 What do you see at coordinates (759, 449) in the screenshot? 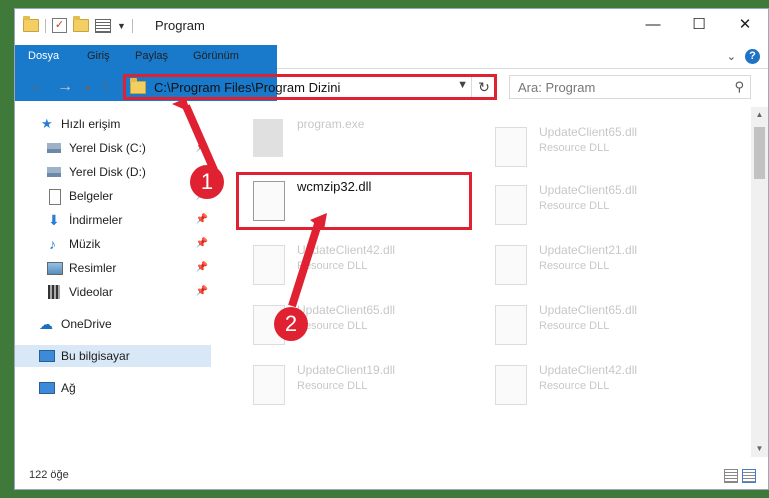
I see `scroll-down-icon: ▼` at bounding box center [759, 449].